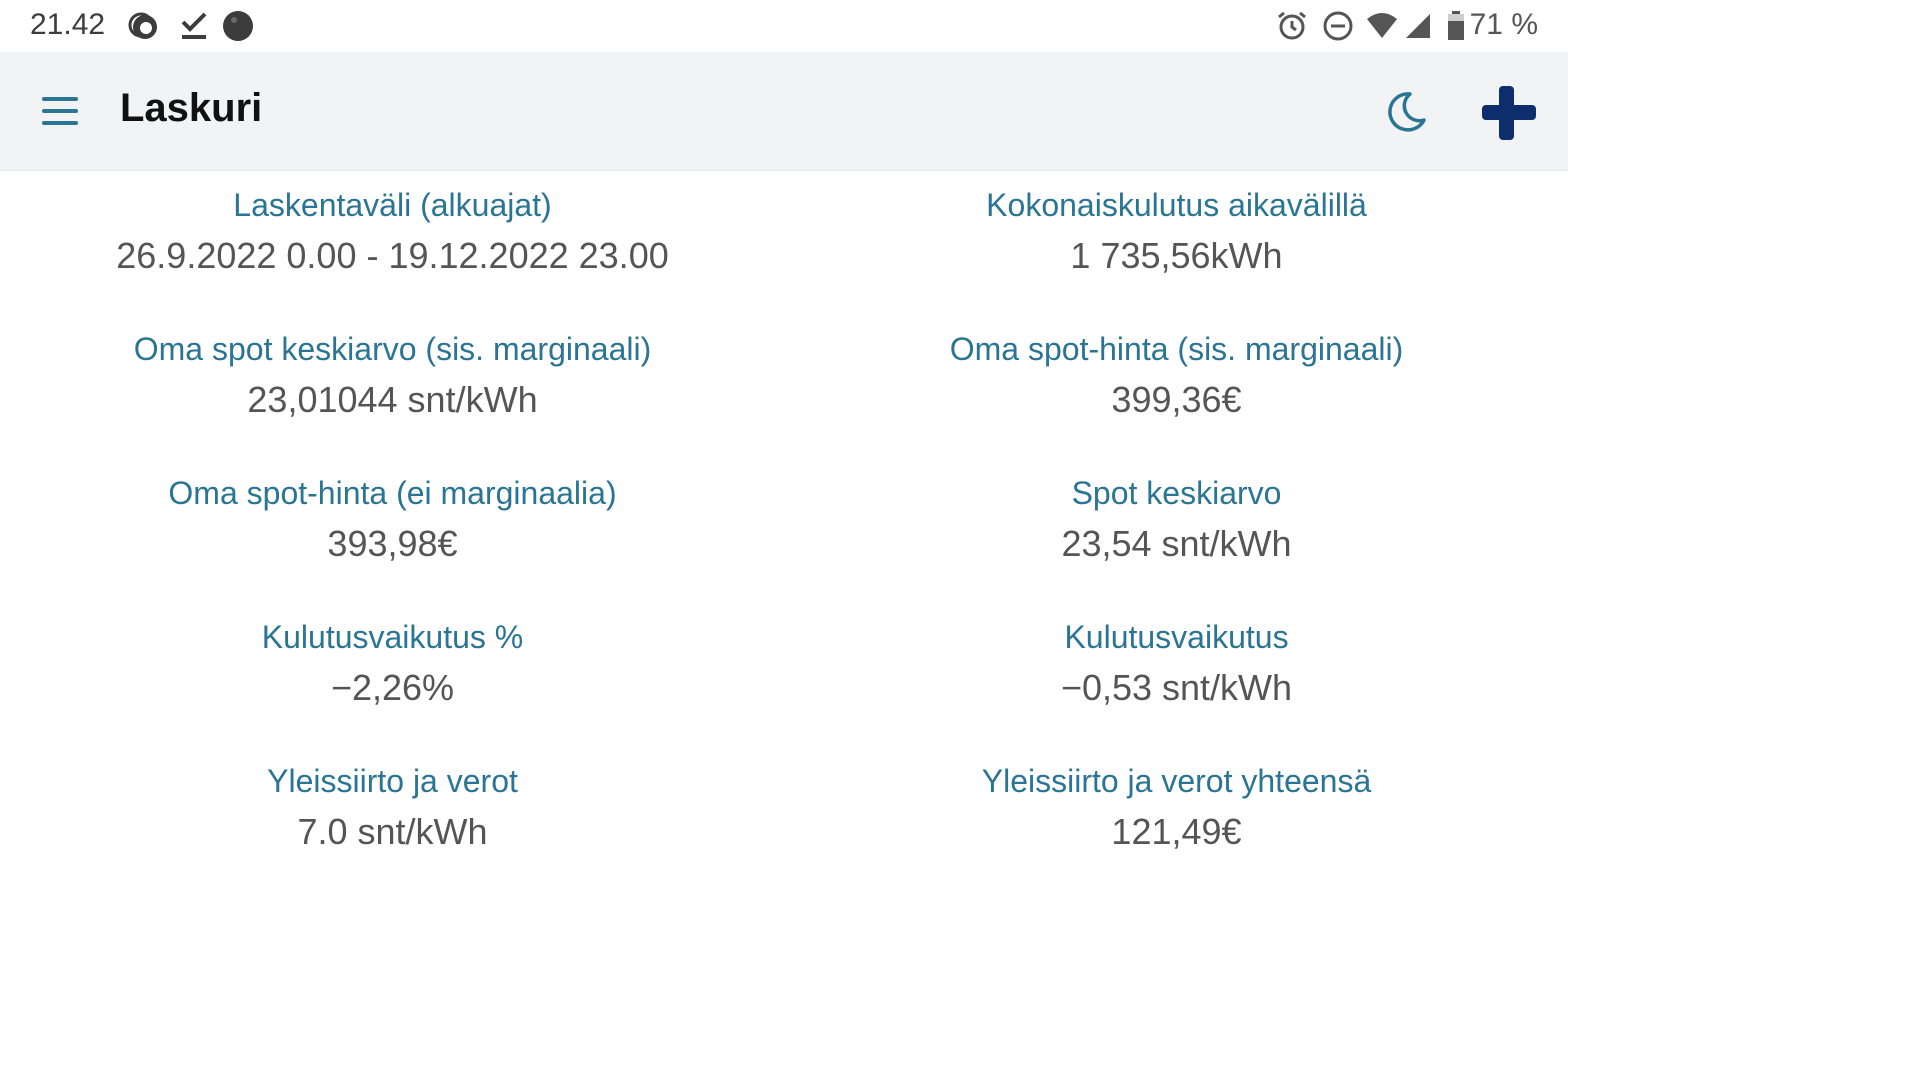  Describe the element at coordinates (238, 26) in the screenshot. I see `circle-dot-icon` at that location.